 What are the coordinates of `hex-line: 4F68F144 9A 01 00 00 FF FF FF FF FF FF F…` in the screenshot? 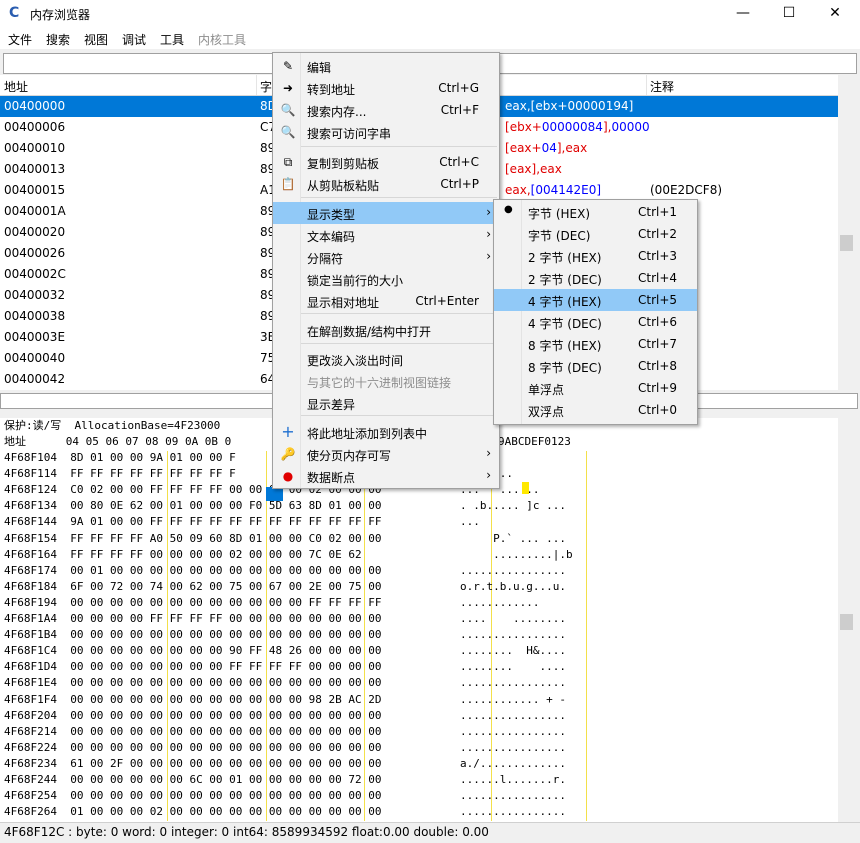 It's located at (193, 522).